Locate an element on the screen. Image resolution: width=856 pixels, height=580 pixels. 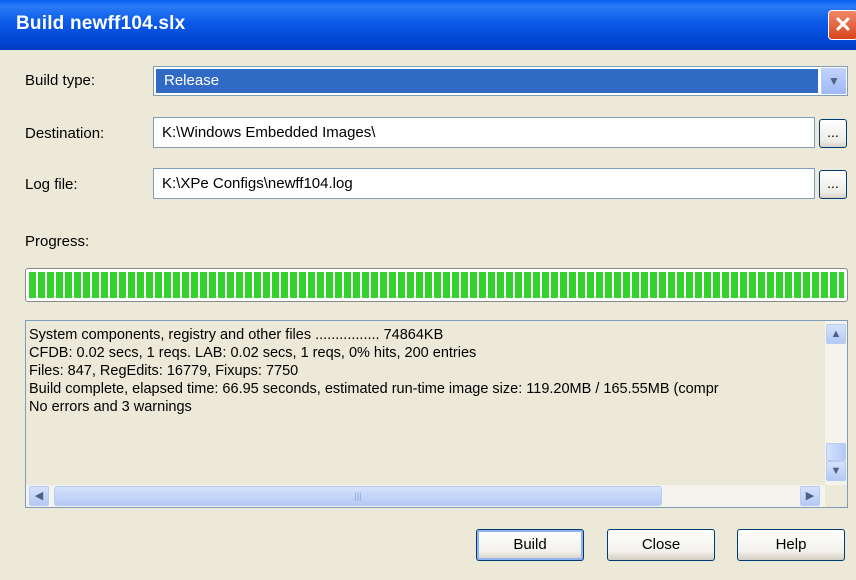
log-line: No errors and 3 warnings is located at coordinates (110, 407).